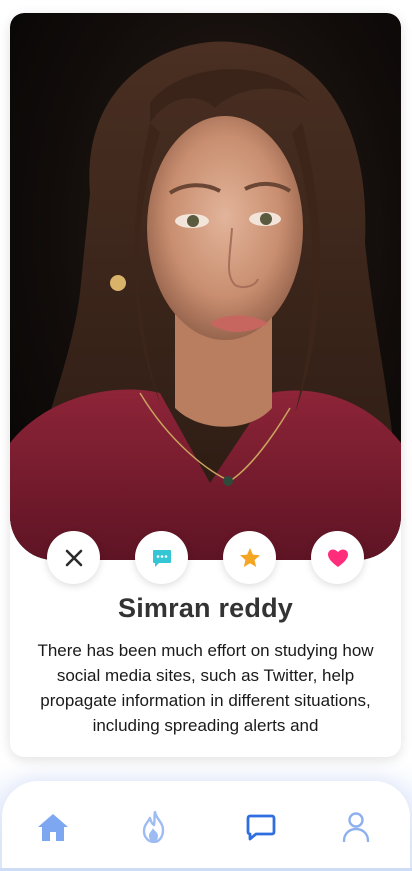  I want to click on nav-home, so click(53, 827).